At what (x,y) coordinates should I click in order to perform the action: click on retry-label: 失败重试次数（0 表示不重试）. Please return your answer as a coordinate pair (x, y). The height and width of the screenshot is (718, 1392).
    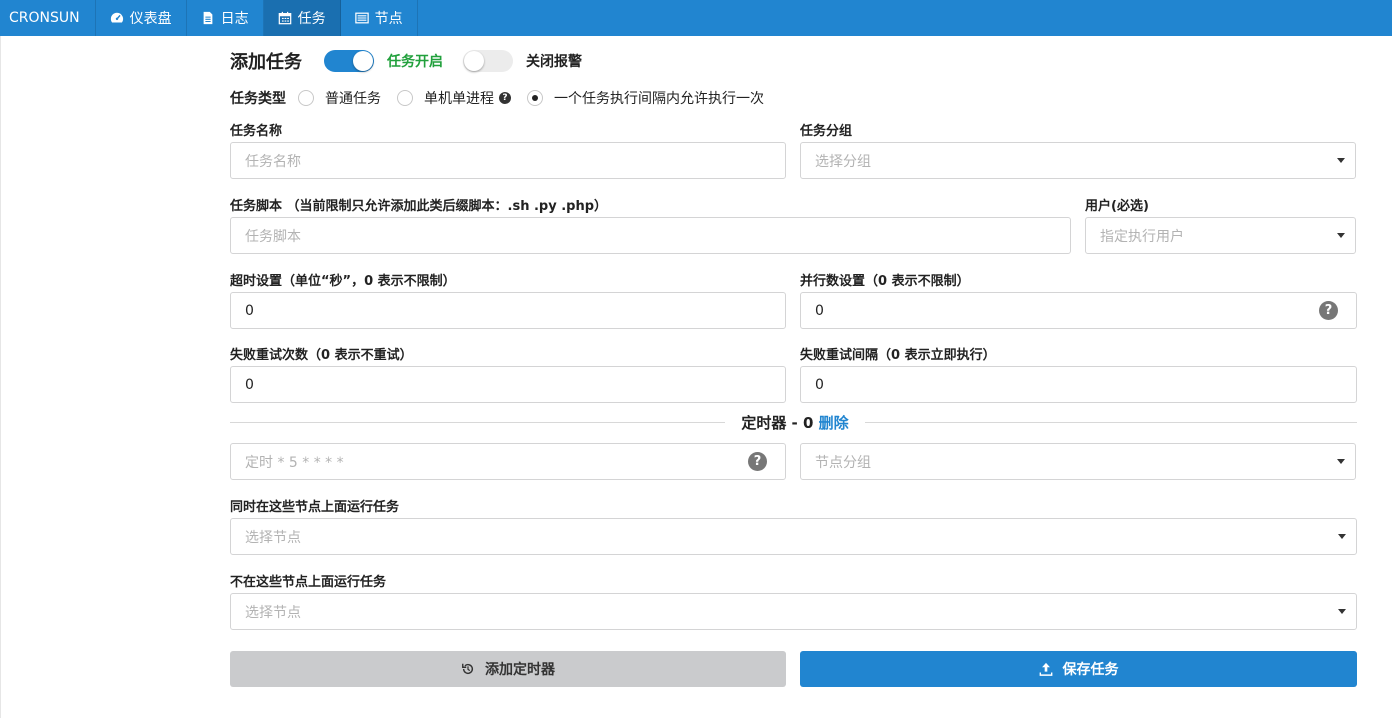
    Looking at the image, I should click on (321, 355).